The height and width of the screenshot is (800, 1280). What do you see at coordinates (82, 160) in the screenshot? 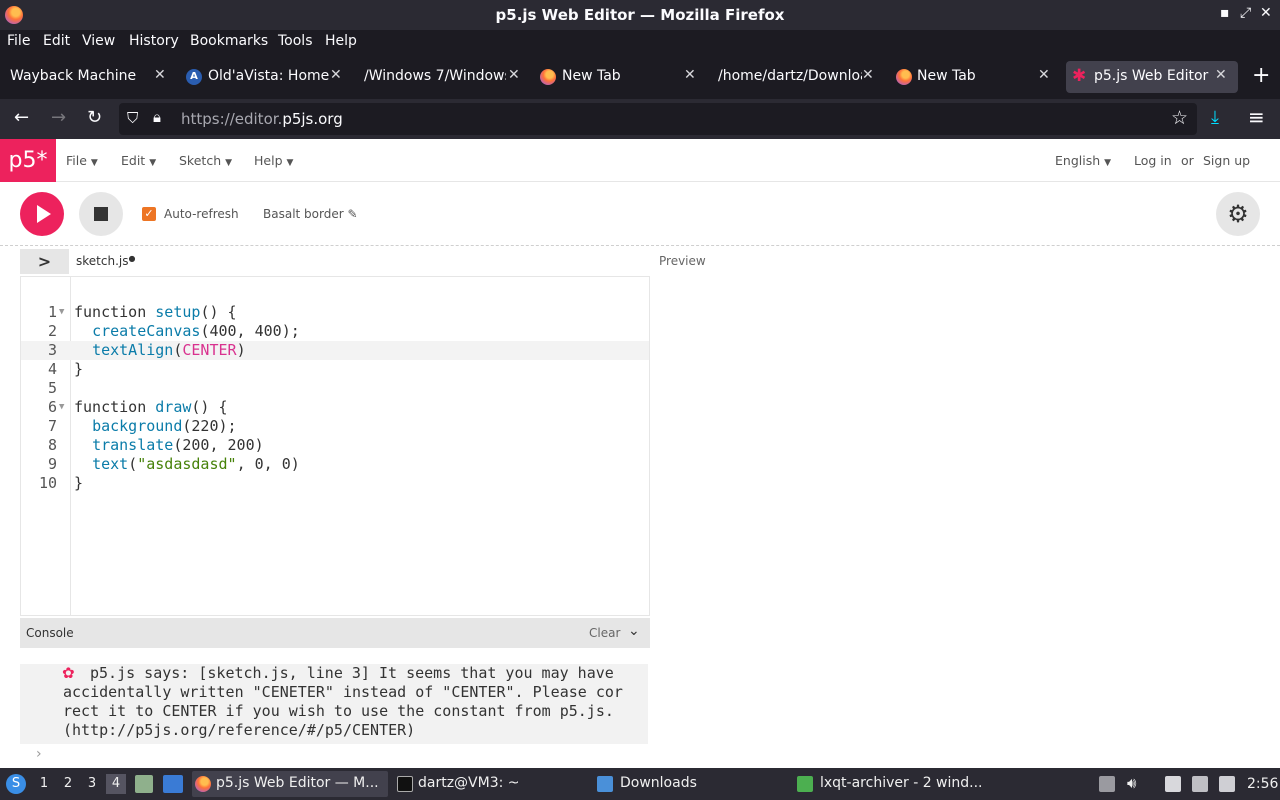
I see `p5-menu-file: File ▼` at bounding box center [82, 160].